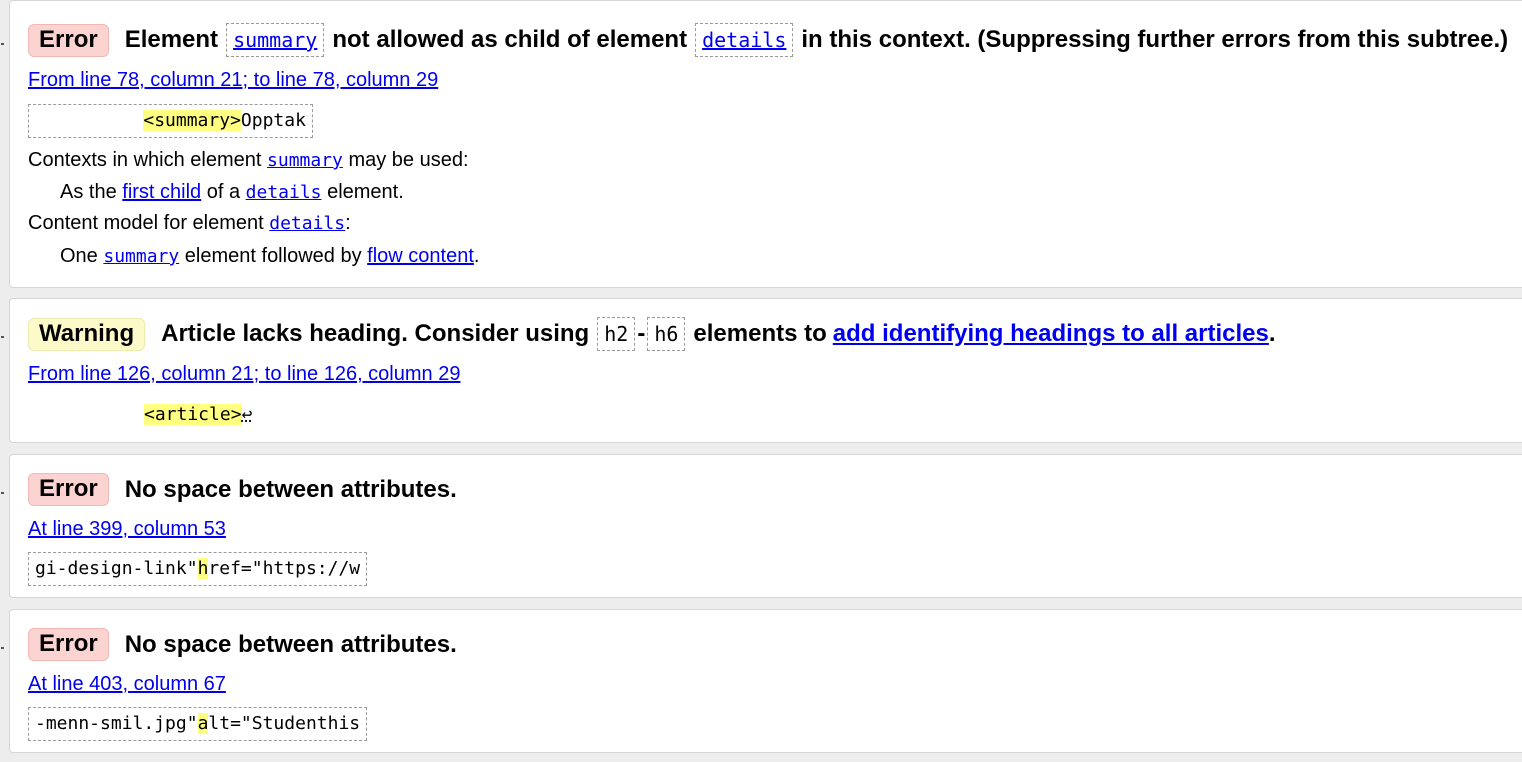 The width and height of the screenshot is (1522, 762). Describe the element at coordinates (476, 256) in the screenshot. I see `content-item-text: .` at that location.